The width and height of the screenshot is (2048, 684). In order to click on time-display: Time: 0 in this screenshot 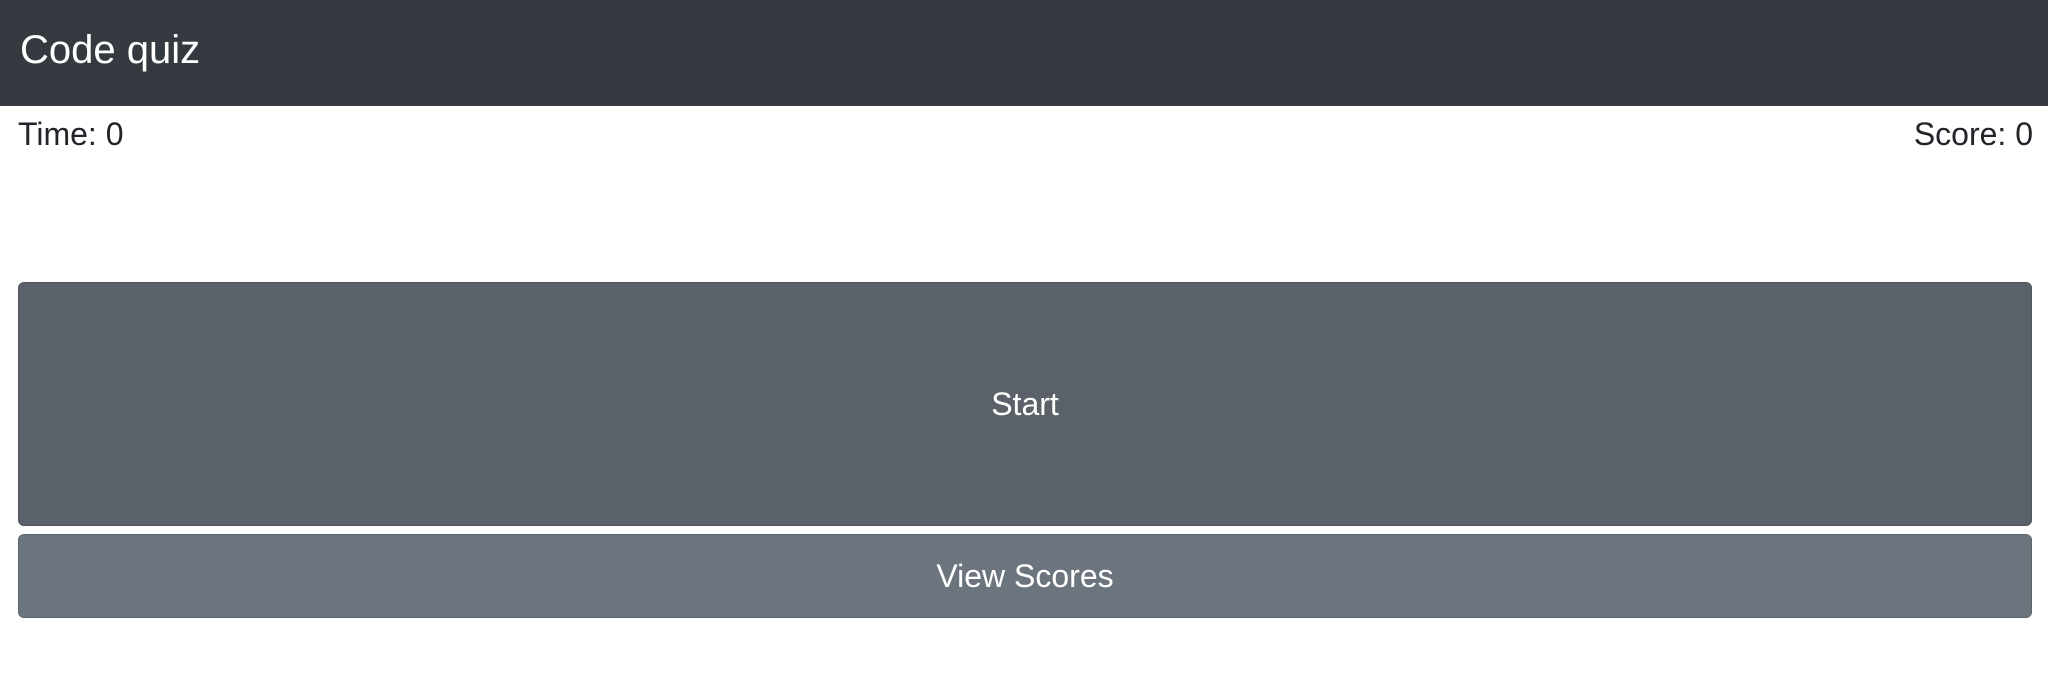, I will do `click(71, 134)`.